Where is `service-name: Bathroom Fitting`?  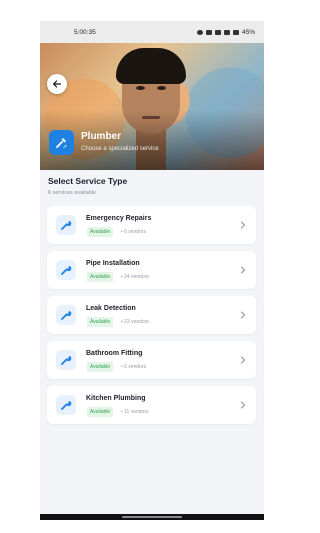
service-name: Bathroom Fitting is located at coordinates (114, 353).